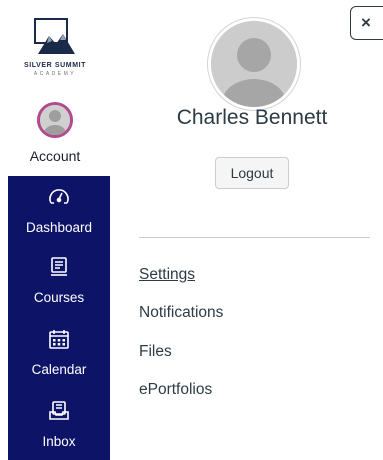 Image resolution: width=383 pixels, height=460 pixels. I want to click on dashboard-gauge-icon, so click(59, 196).